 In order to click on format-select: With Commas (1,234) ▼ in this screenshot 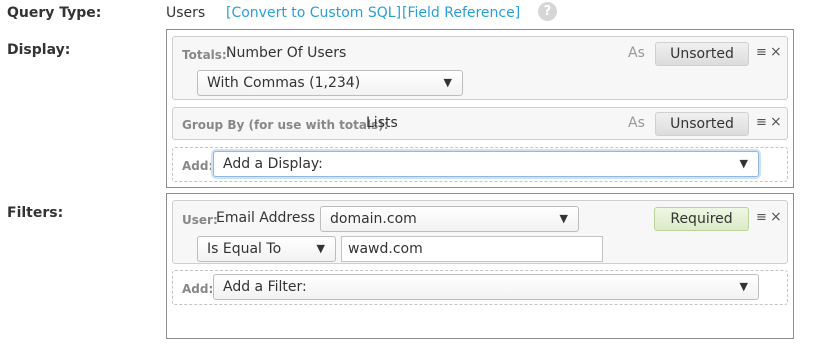, I will do `click(330, 83)`.